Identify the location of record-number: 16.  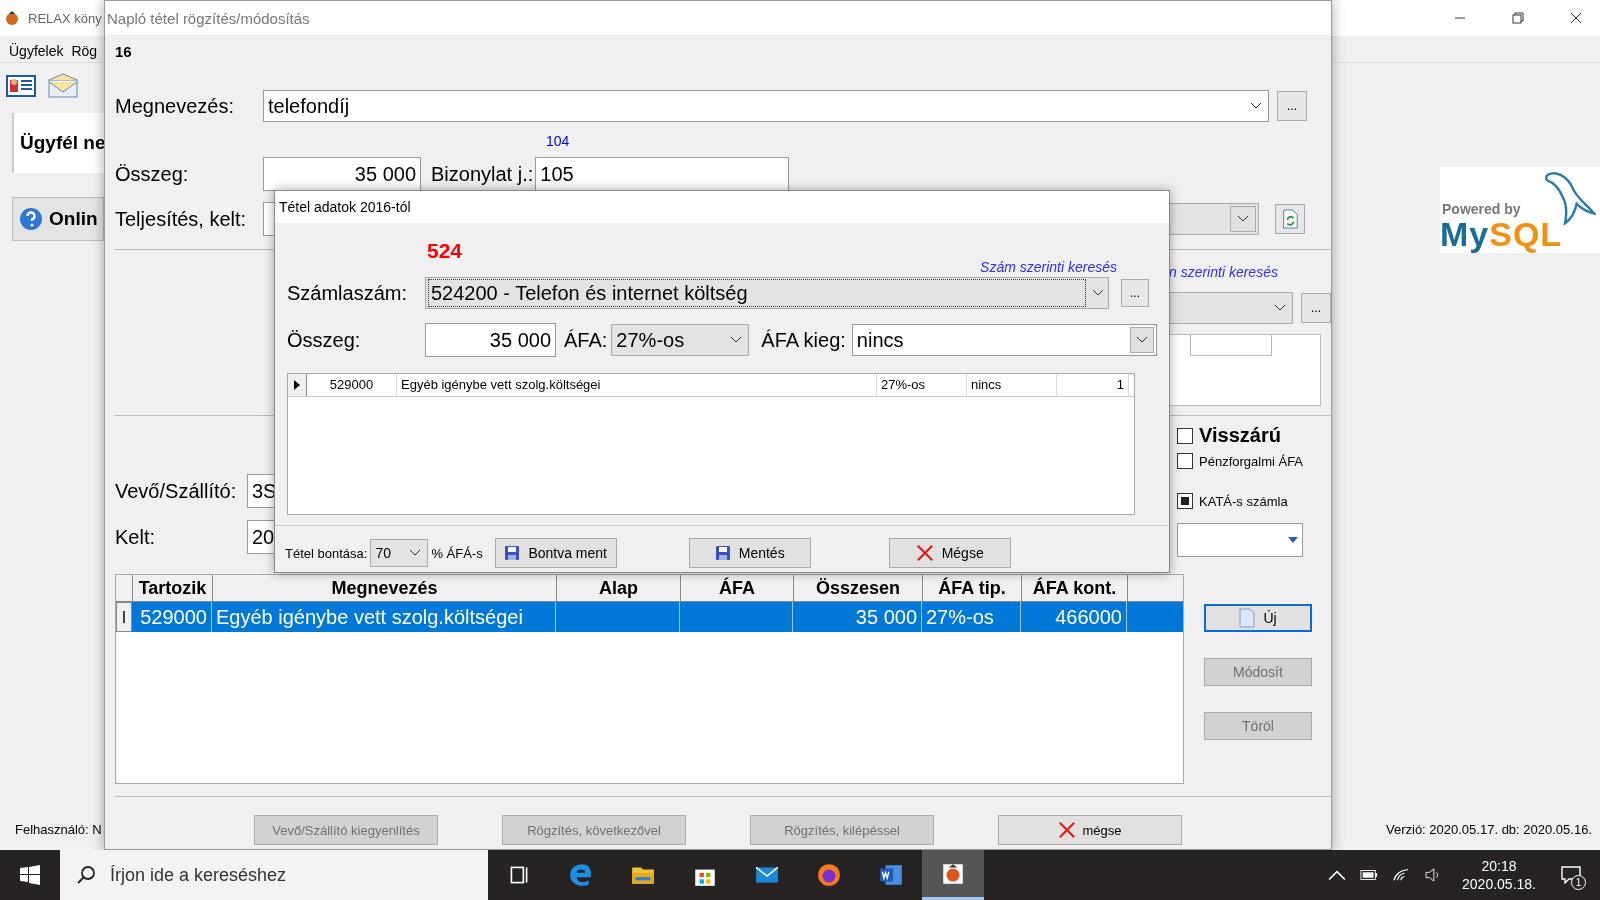
(123, 51).